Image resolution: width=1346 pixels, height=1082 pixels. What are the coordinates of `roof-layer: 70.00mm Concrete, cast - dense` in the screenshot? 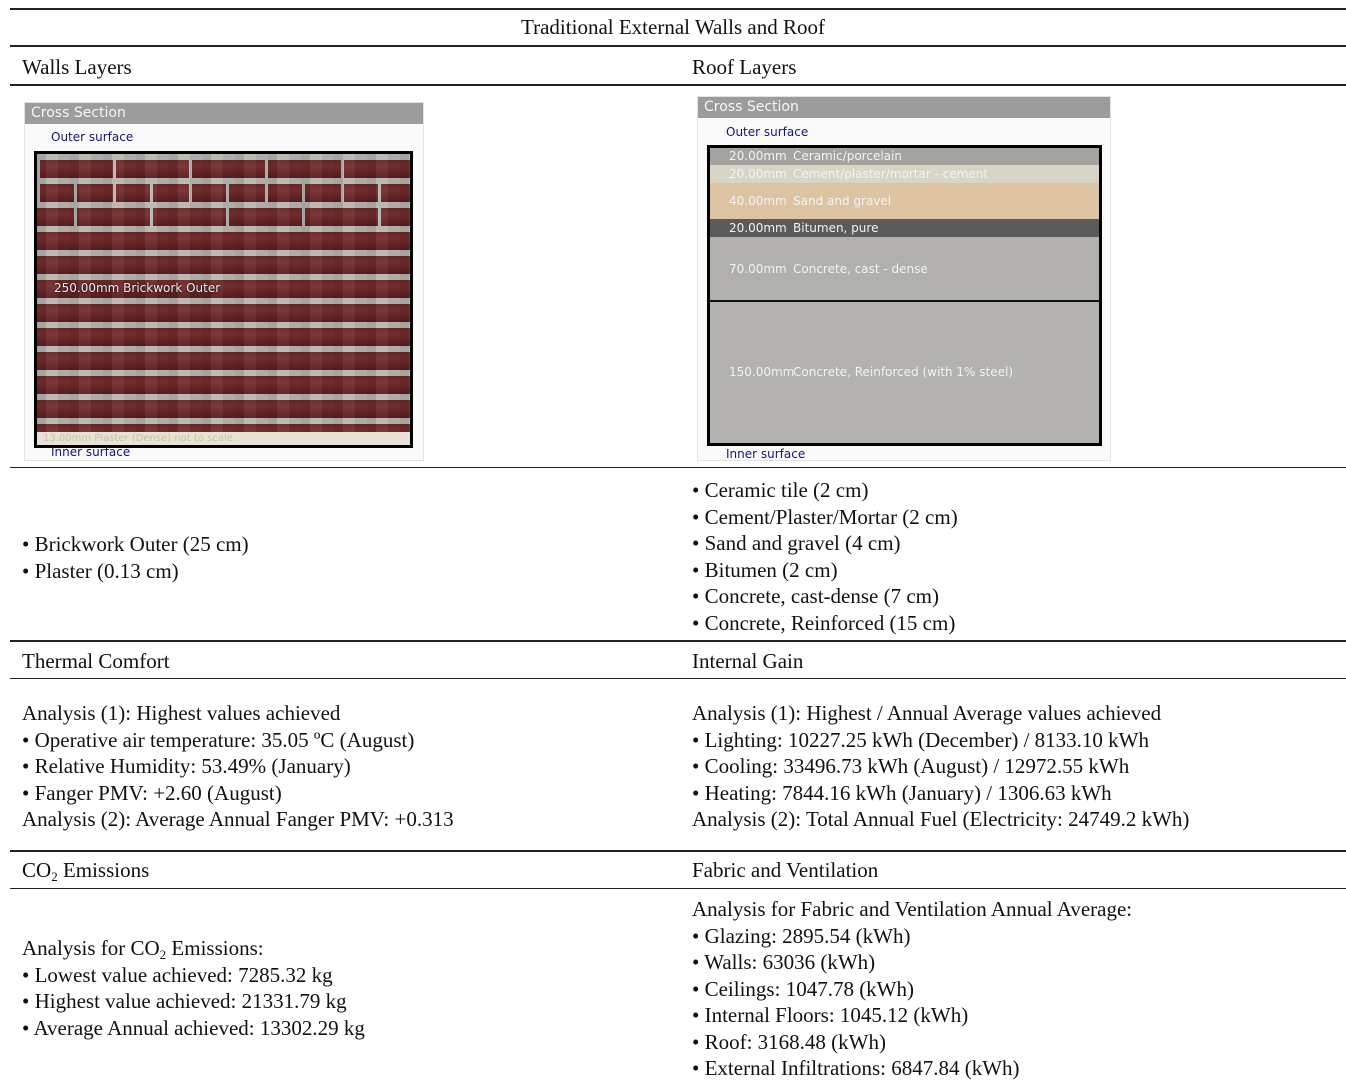 It's located at (904, 269).